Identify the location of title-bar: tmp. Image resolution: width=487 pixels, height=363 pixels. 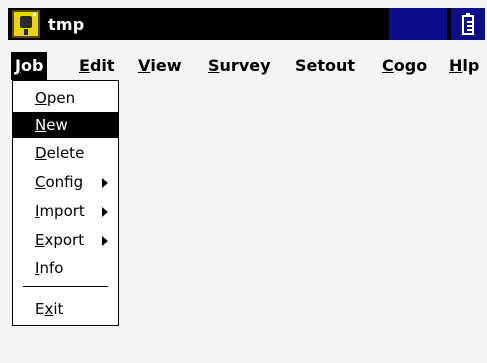
(246, 24).